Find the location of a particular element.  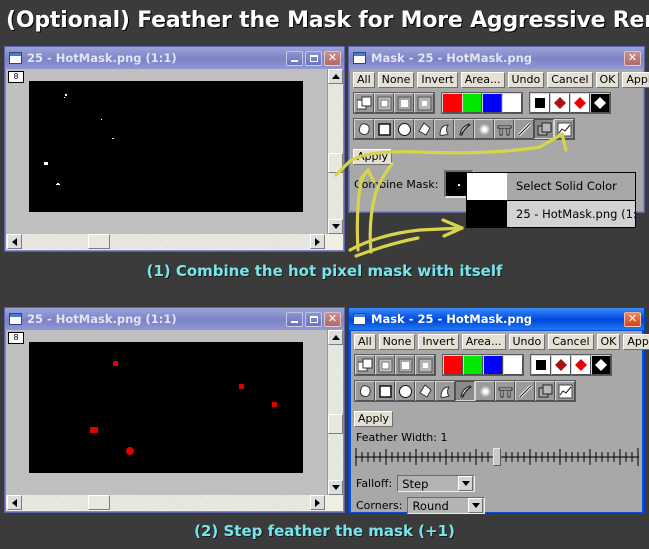

corners-select: Round is located at coordinates (446, 505).